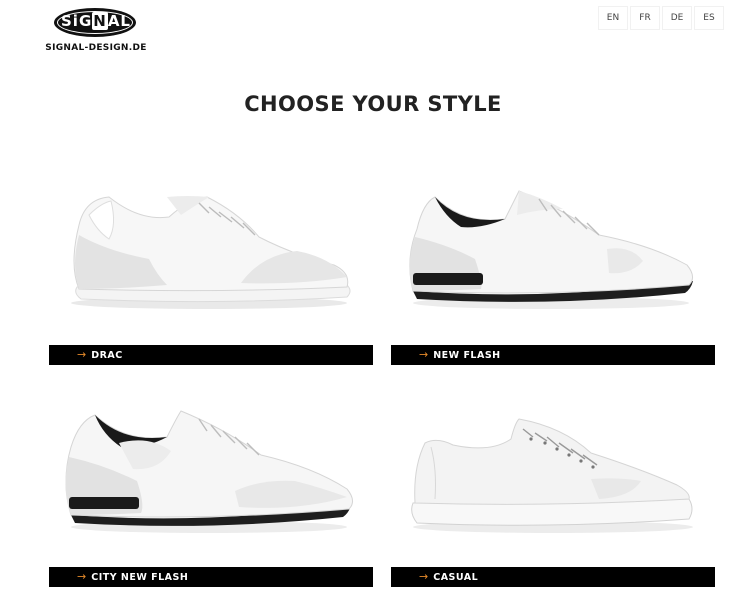 Image resolution: width=746 pixels, height=612 pixels. I want to click on logo-wordmark: SiGNAL, so click(96, 21).